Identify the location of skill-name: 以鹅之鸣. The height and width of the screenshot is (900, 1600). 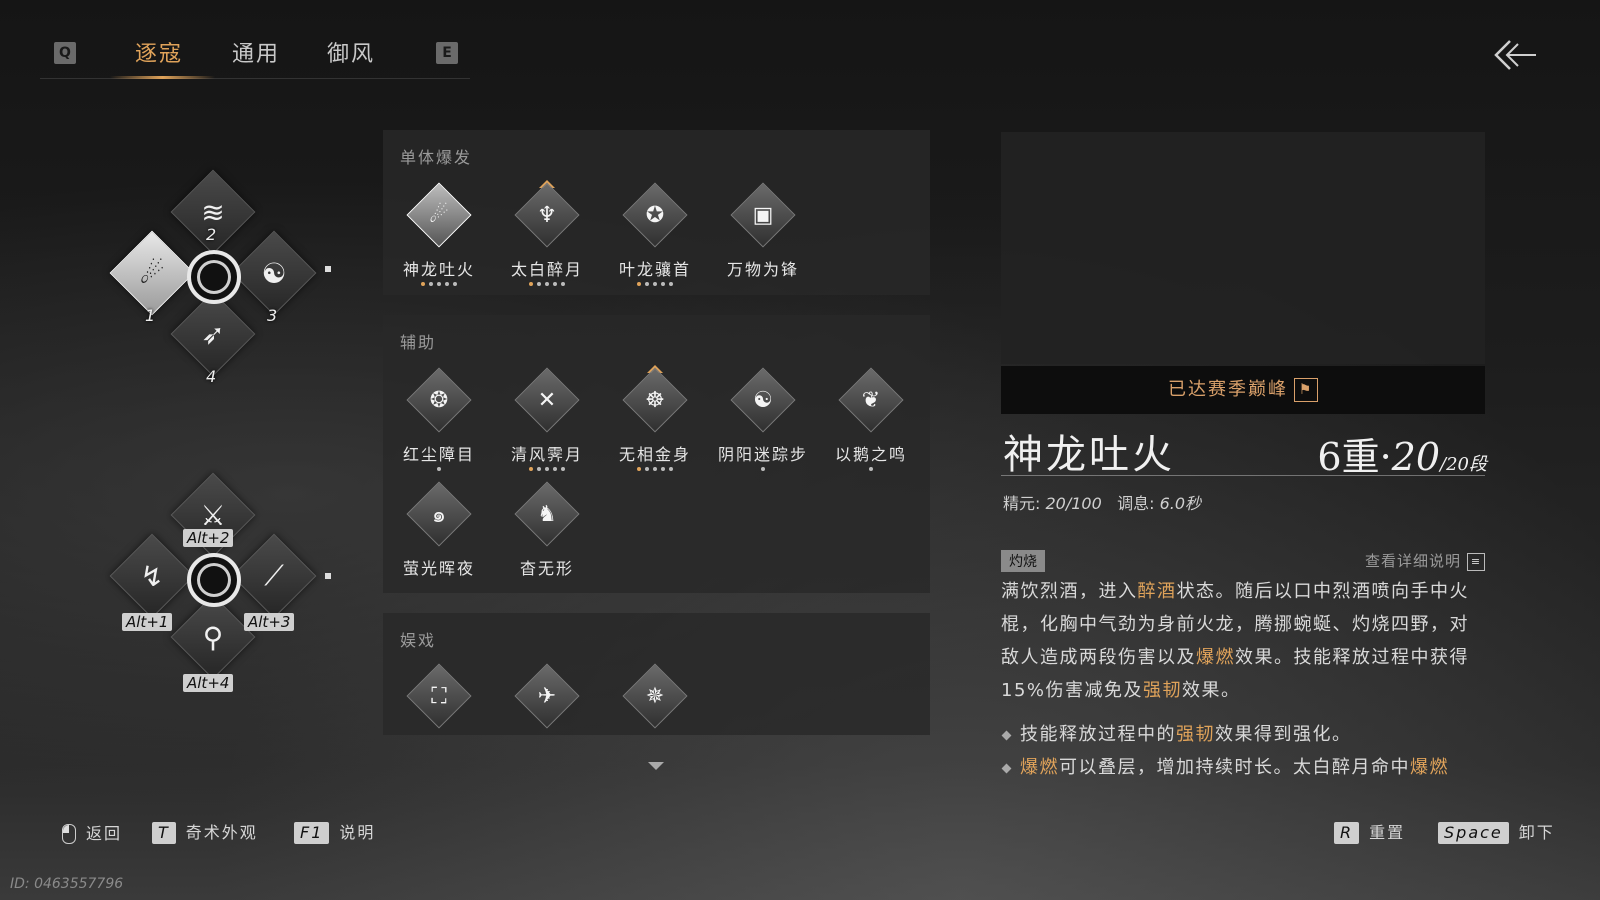
(870, 454).